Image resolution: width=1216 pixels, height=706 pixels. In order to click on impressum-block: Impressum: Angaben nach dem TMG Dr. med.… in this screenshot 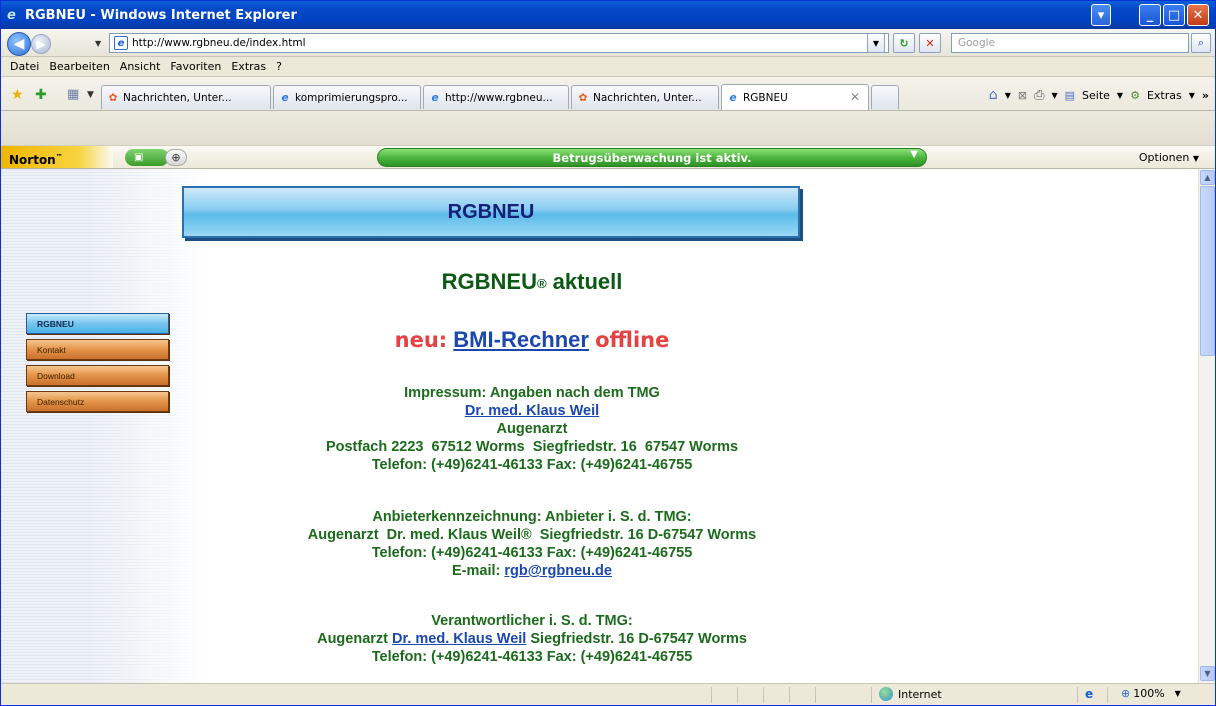, I will do `click(532, 429)`.